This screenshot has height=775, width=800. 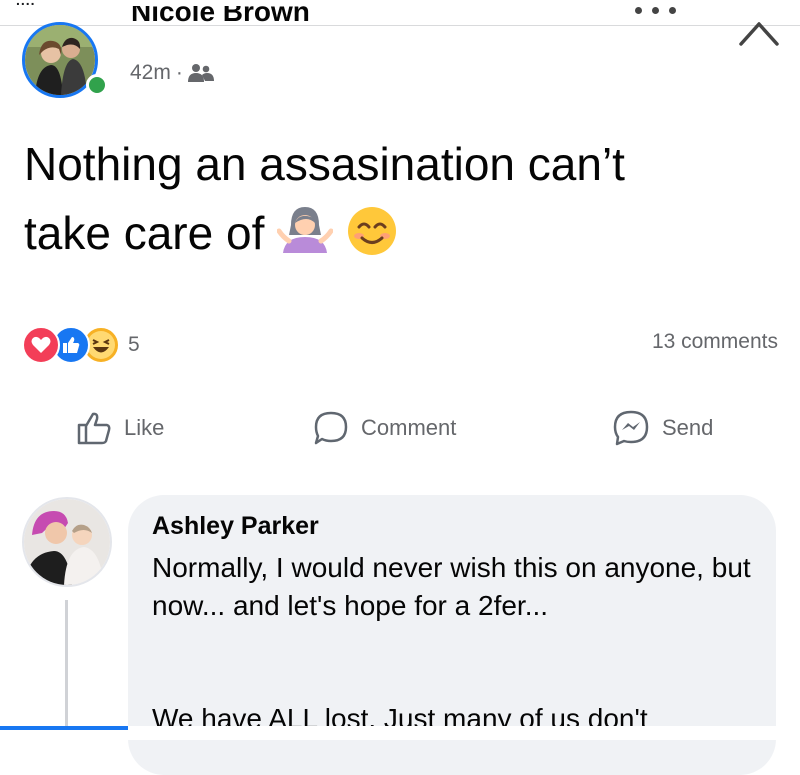 What do you see at coordinates (81, 345) in the screenshot?
I see `reactions-summary: 5` at bounding box center [81, 345].